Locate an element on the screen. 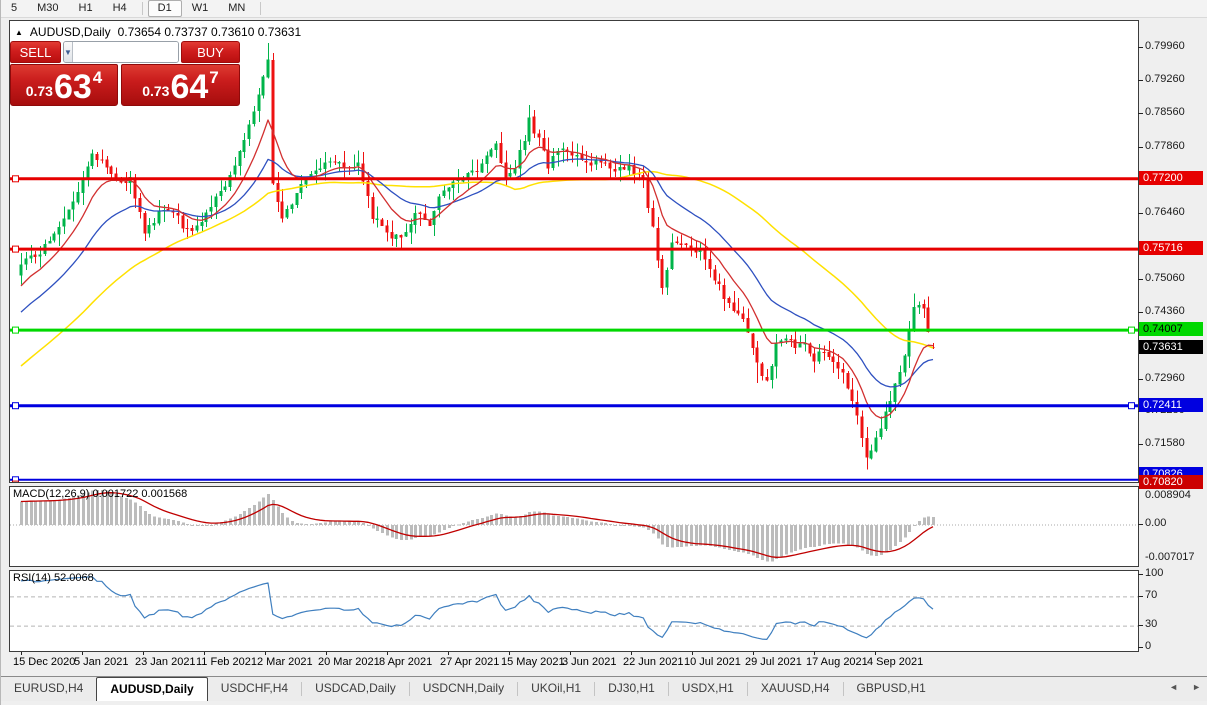  volume-input is located at coordinates (125, 52).